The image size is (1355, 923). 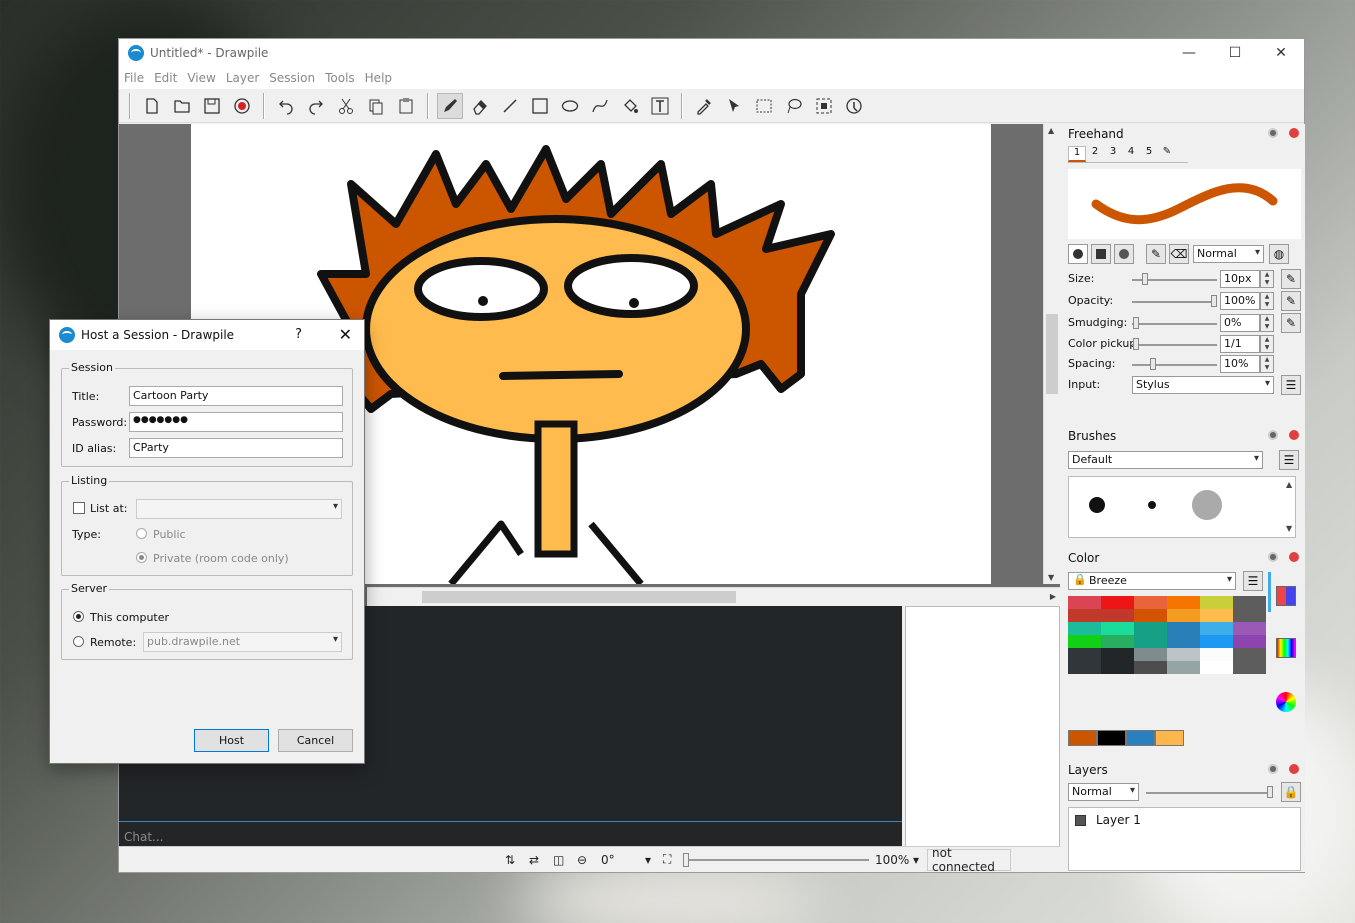 What do you see at coordinates (201, 78) in the screenshot?
I see `menu-view: View` at bounding box center [201, 78].